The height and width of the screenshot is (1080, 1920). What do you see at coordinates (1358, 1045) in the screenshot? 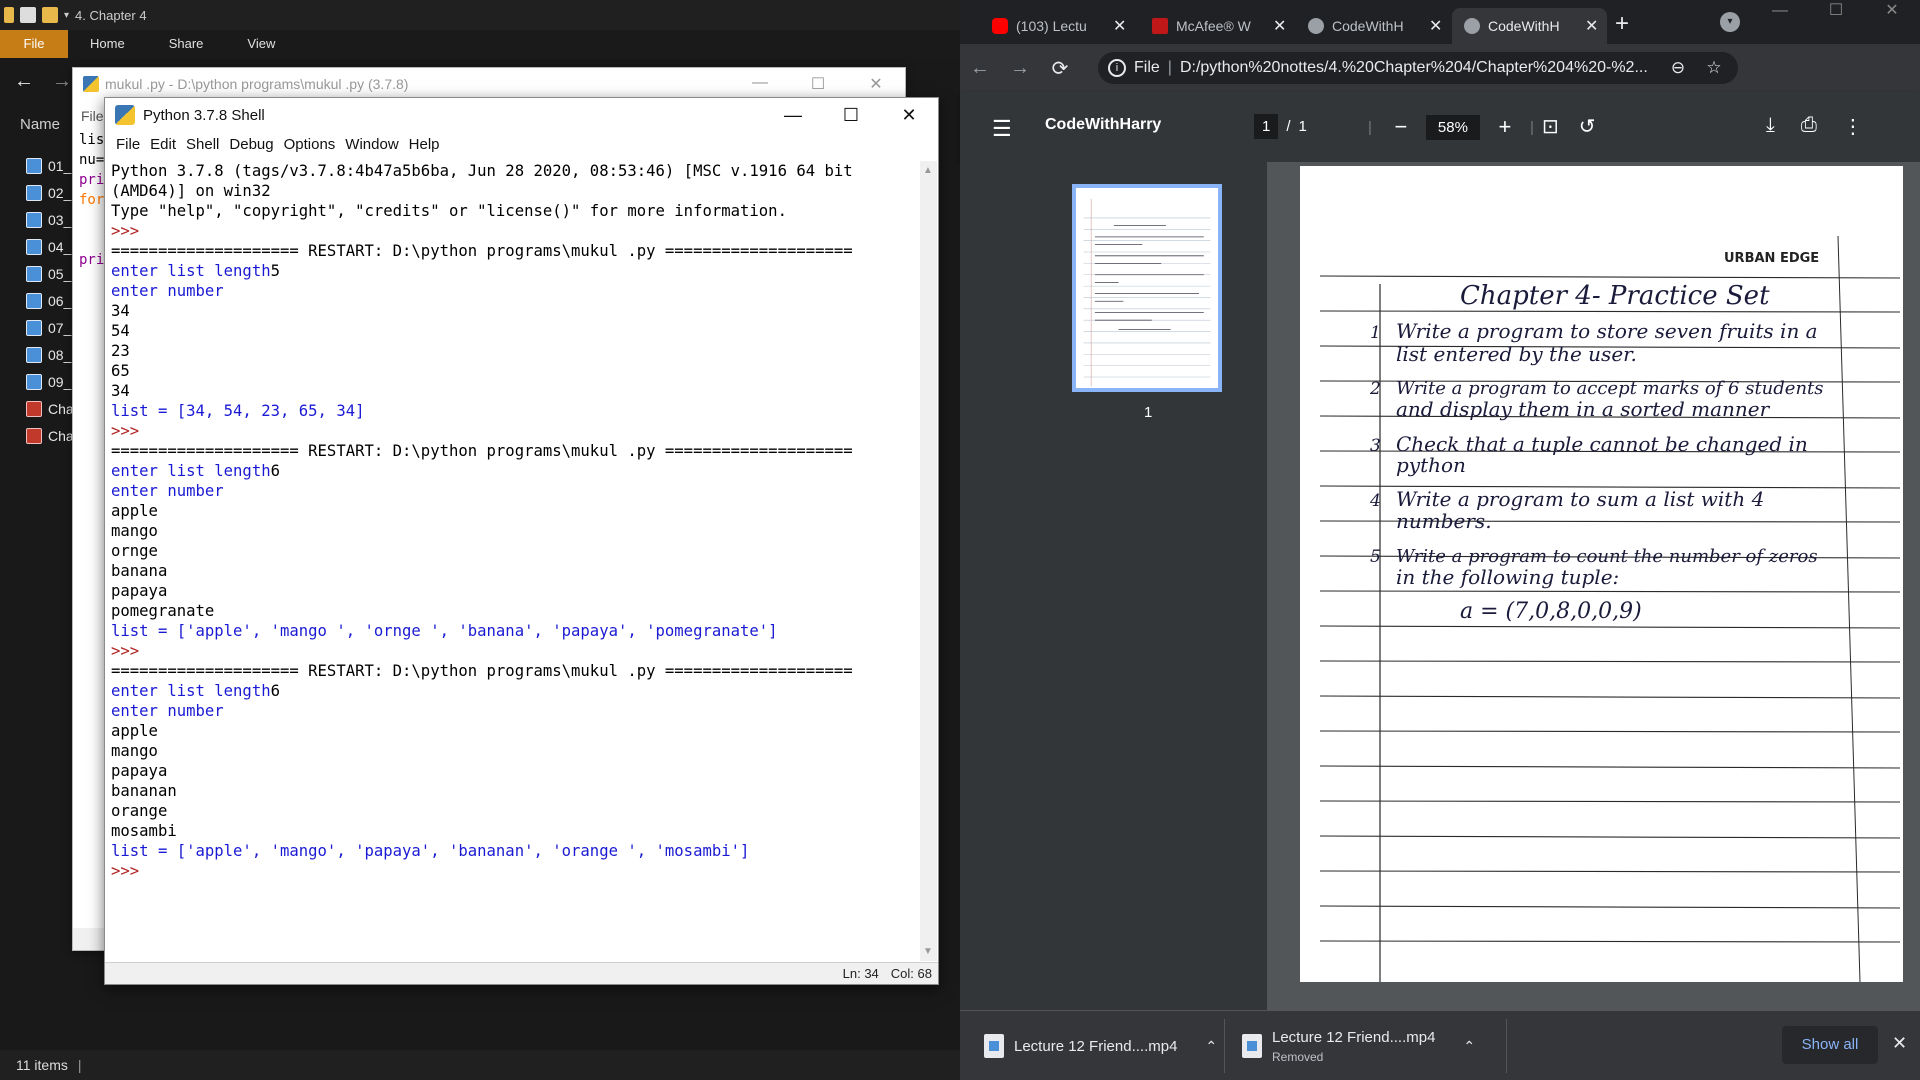
I see `download-item: Lecture 12 Friend....mp4 Removed ⌃` at bounding box center [1358, 1045].